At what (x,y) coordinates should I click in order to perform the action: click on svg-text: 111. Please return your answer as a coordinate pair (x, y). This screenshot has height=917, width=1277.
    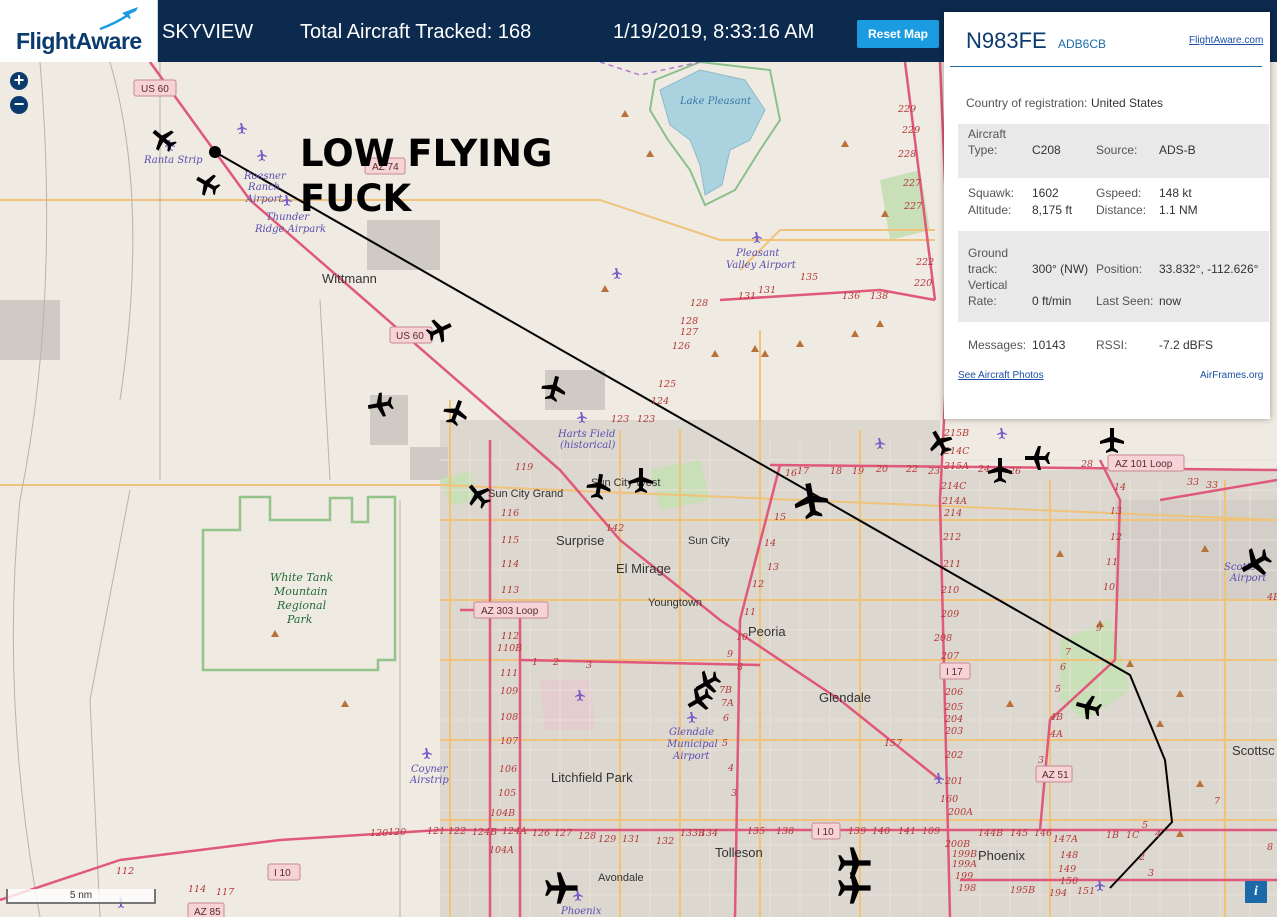
    Looking at the image, I should click on (509, 673).